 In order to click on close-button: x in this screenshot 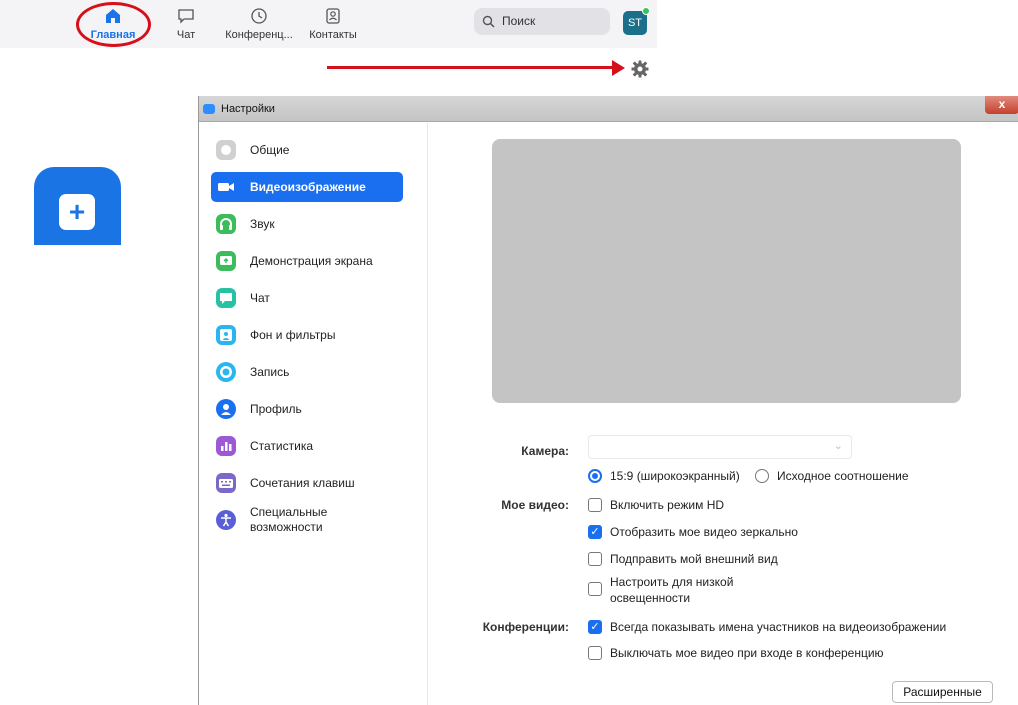, I will do `click(1001, 105)`.